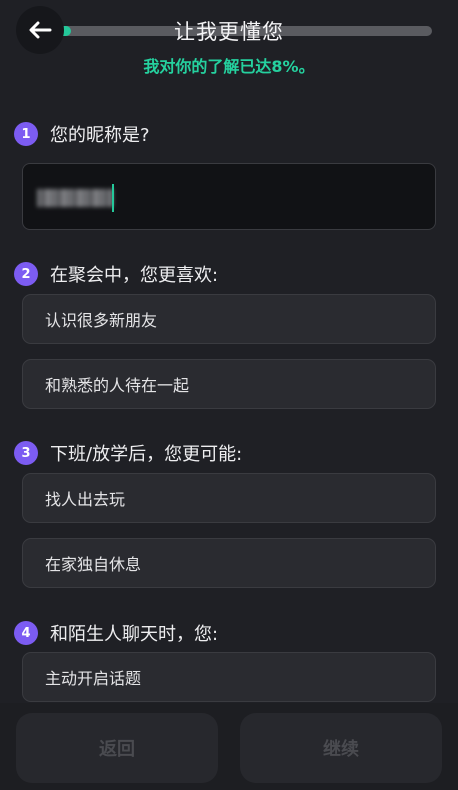 This screenshot has height=790, width=458. Describe the element at coordinates (229, 32) in the screenshot. I see `page-title: 让我更懂您` at that location.